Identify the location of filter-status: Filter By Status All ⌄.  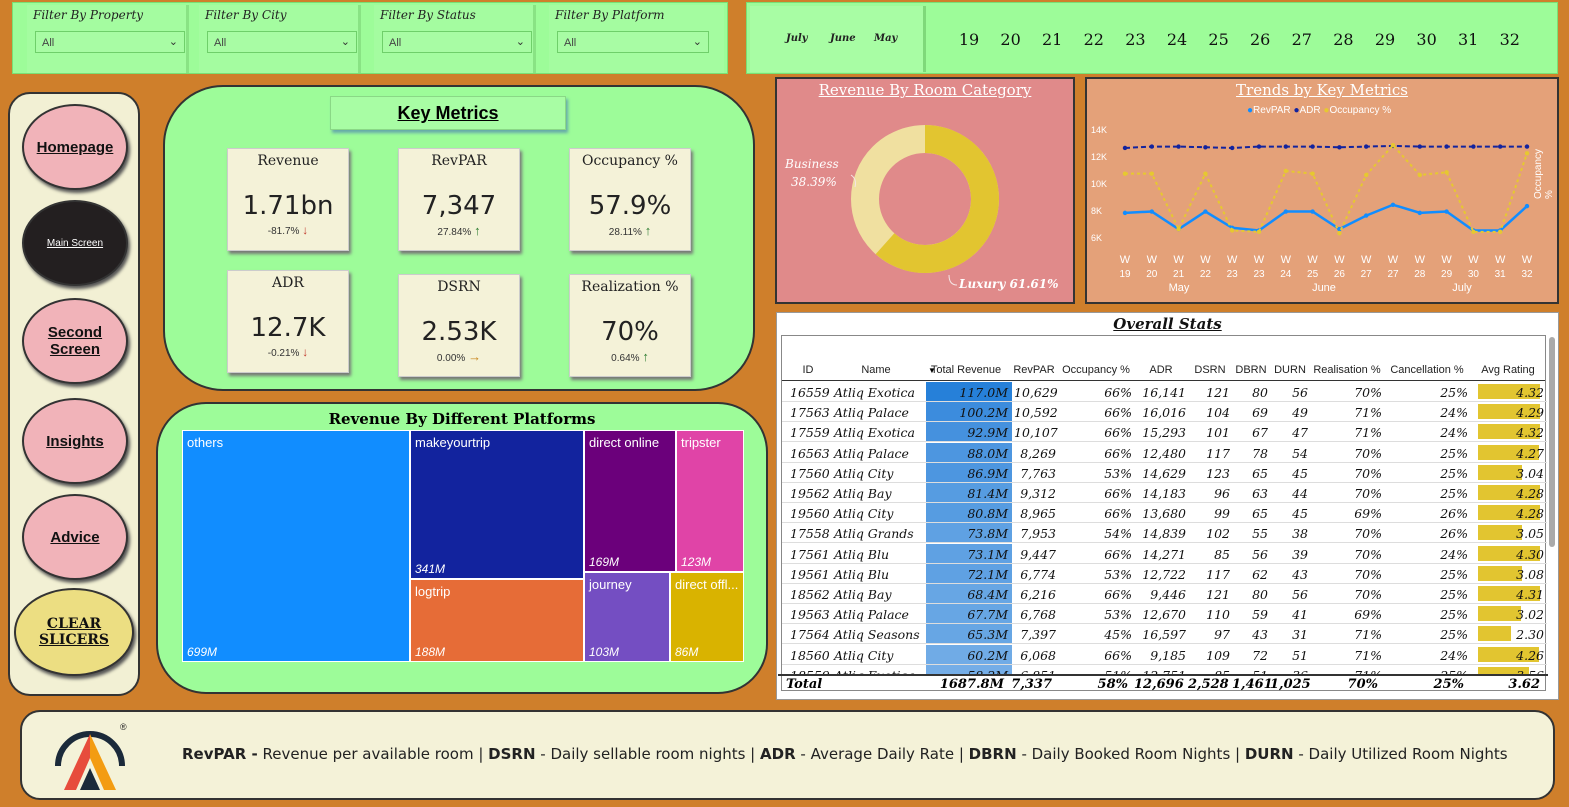
(455, 39).